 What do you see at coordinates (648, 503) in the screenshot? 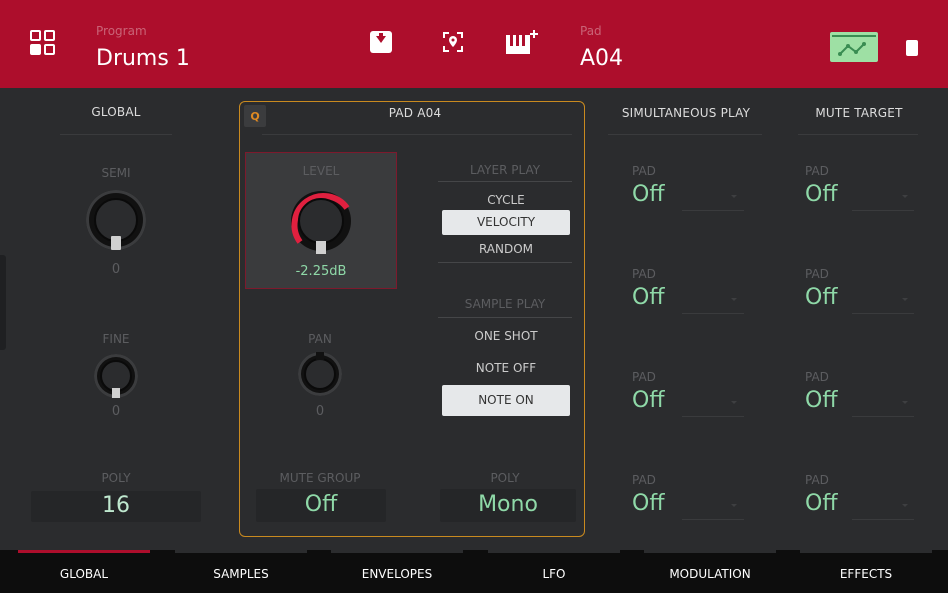
I see `sim-pad-dropdown-4: Off` at bounding box center [648, 503].